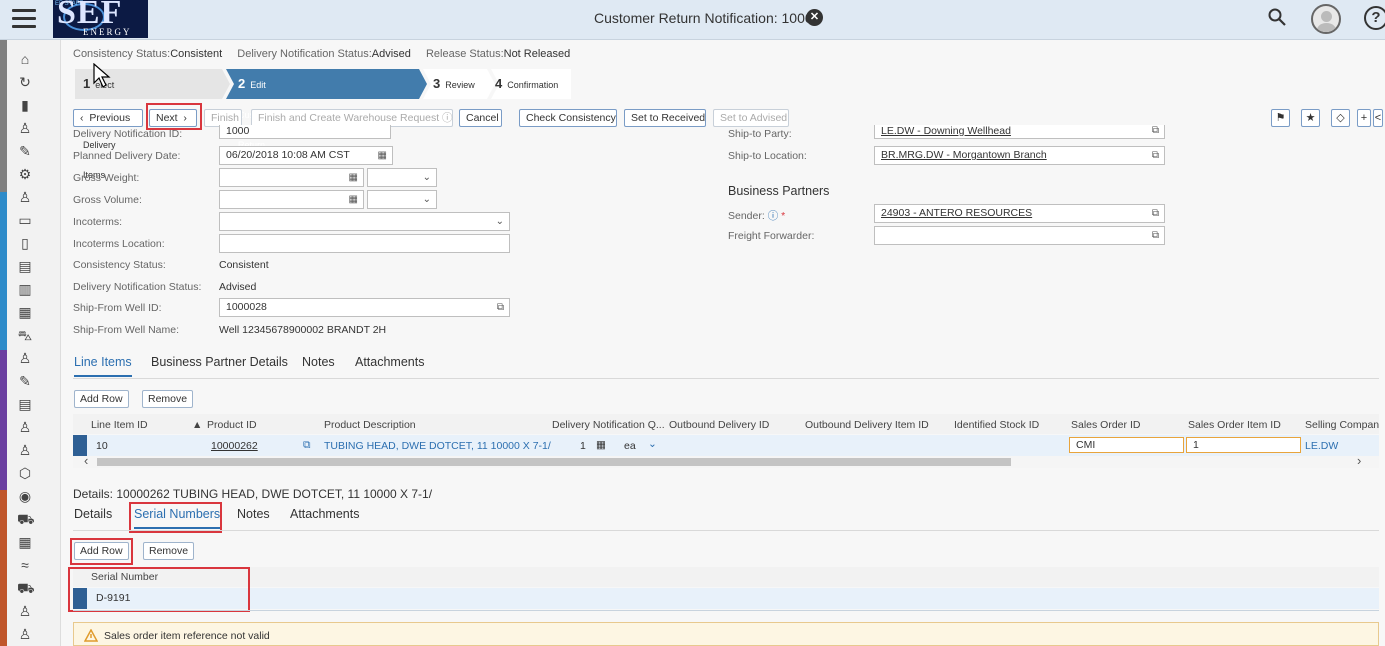 The width and height of the screenshot is (1385, 646). Describe the element at coordinates (234, 446) in the screenshot. I see `cell-product-id: 10000262` at that location.